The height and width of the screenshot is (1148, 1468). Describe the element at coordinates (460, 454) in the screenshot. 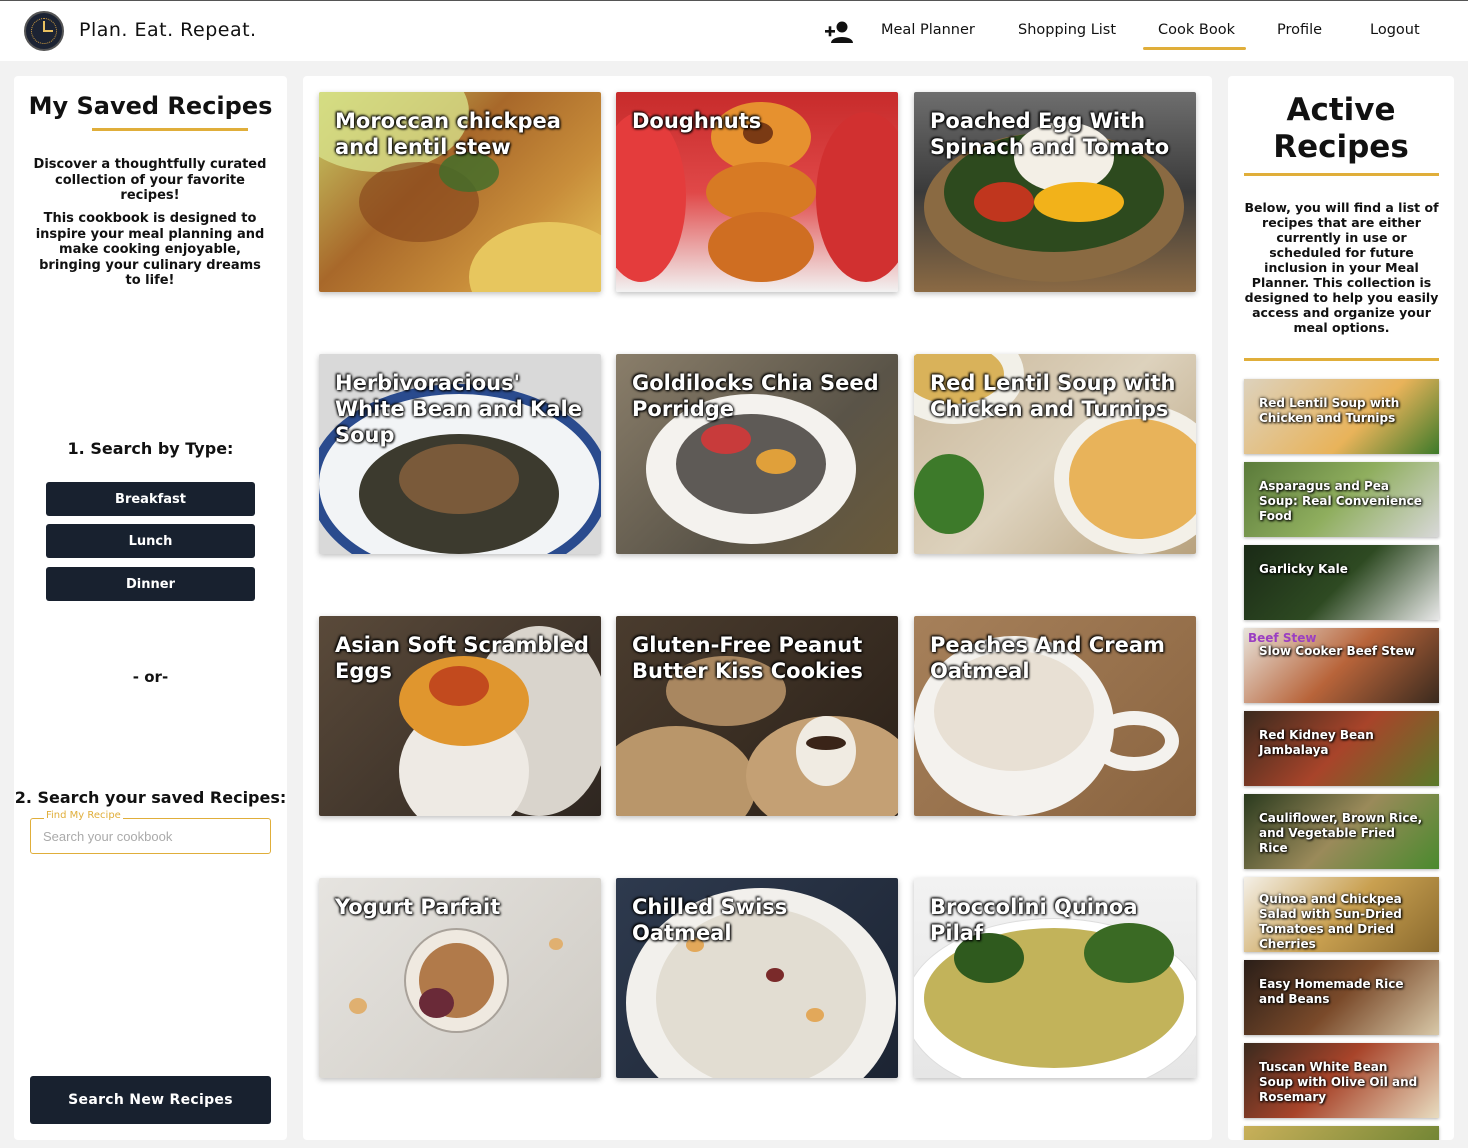

I see `recipe-card: Herbivoracious' White Bean and Kale Soup` at that location.